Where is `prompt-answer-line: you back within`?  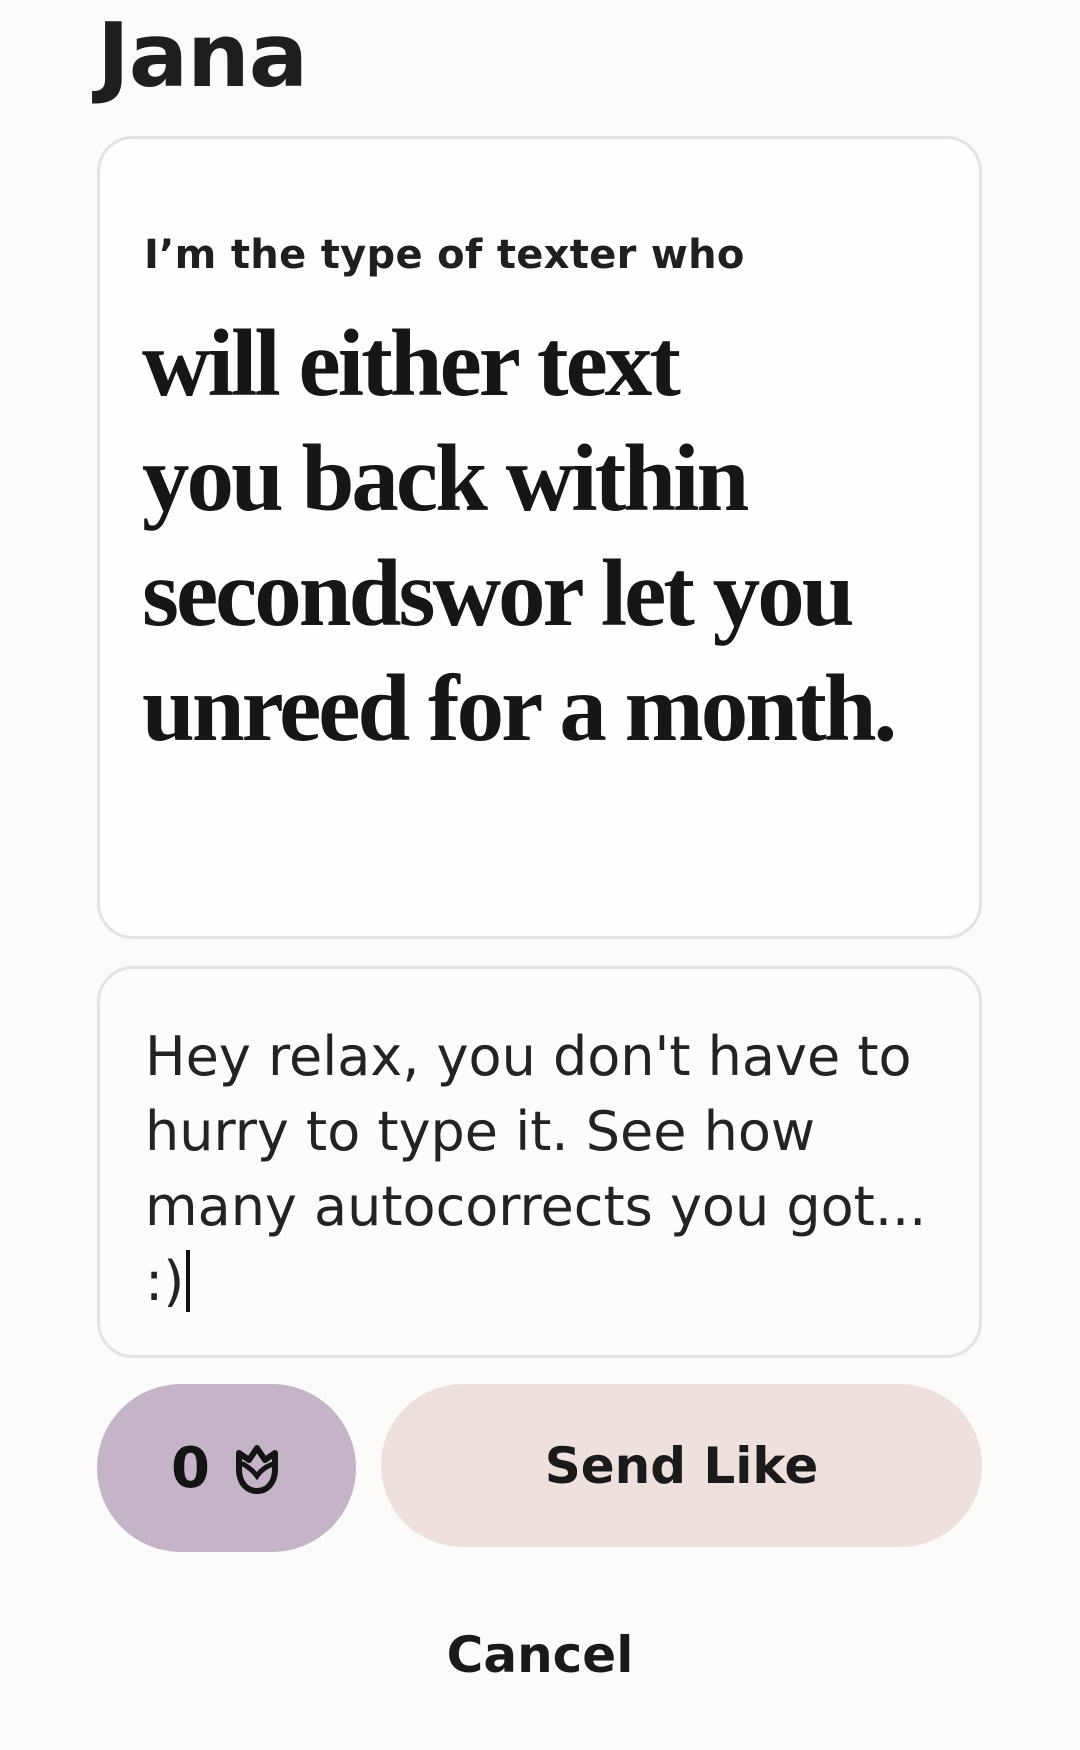 prompt-answer-line: you back within is located at coordinates (445, 478).